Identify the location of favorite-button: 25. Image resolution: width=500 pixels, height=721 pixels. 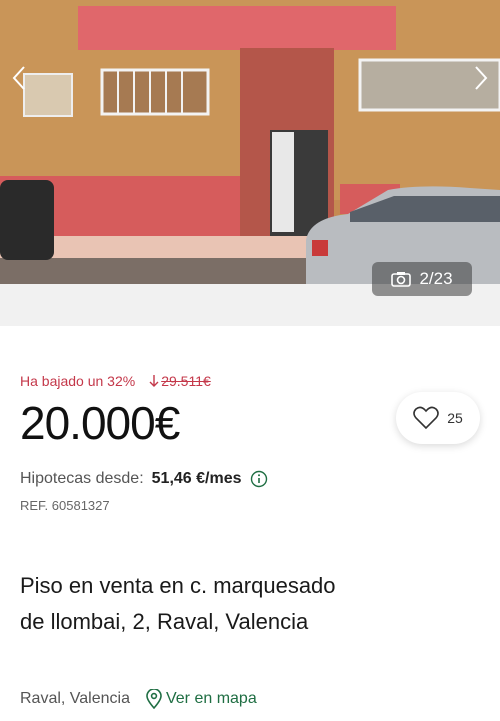
(438, 418).